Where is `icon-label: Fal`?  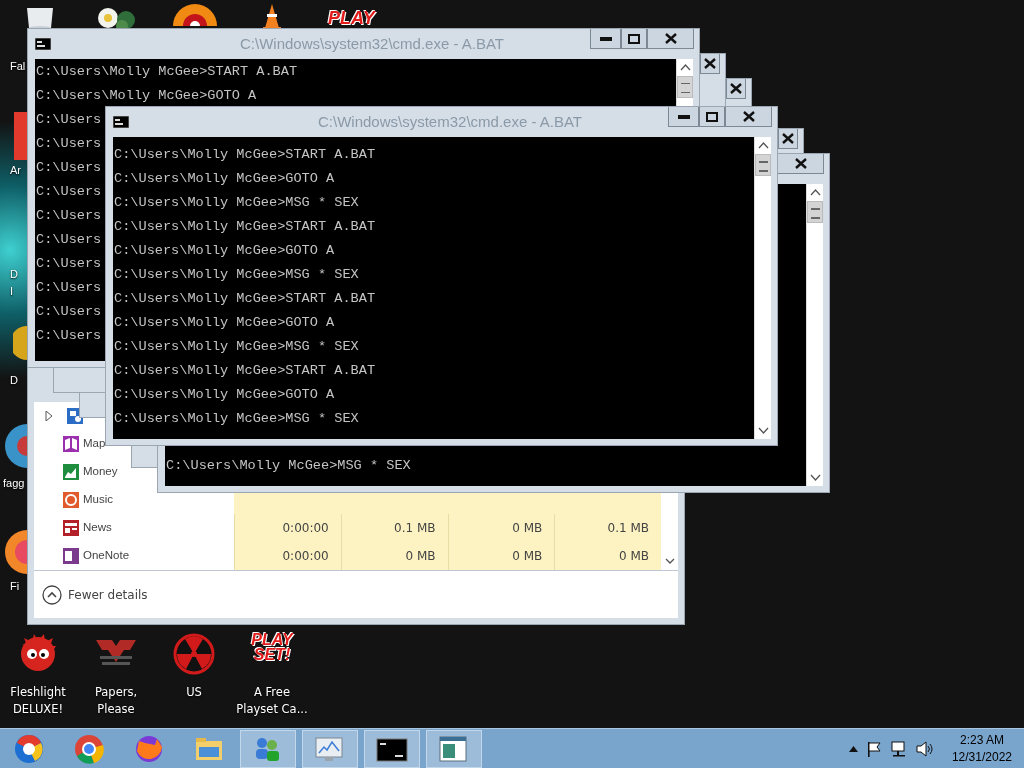 icon-label: Fal is located at coordinates (18, 66).